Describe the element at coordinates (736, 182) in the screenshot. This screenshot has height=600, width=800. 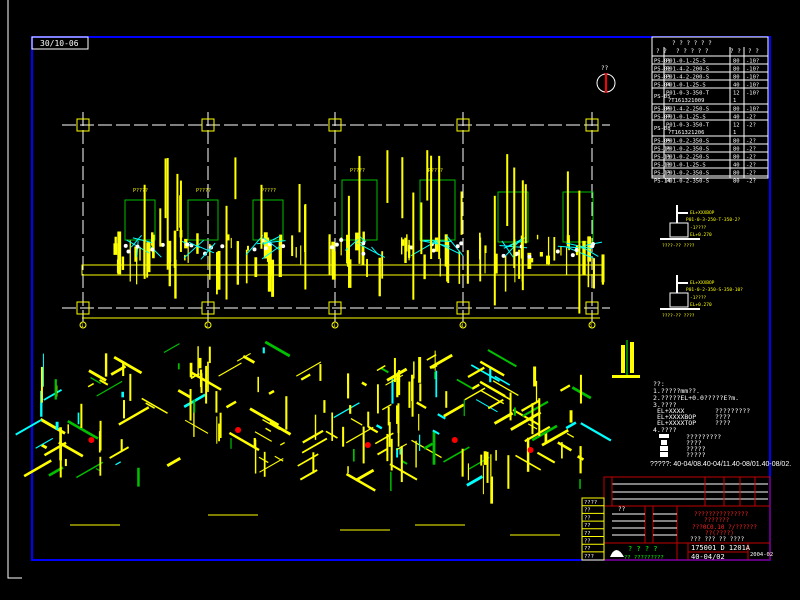
I see `row-length: 80` at that location.